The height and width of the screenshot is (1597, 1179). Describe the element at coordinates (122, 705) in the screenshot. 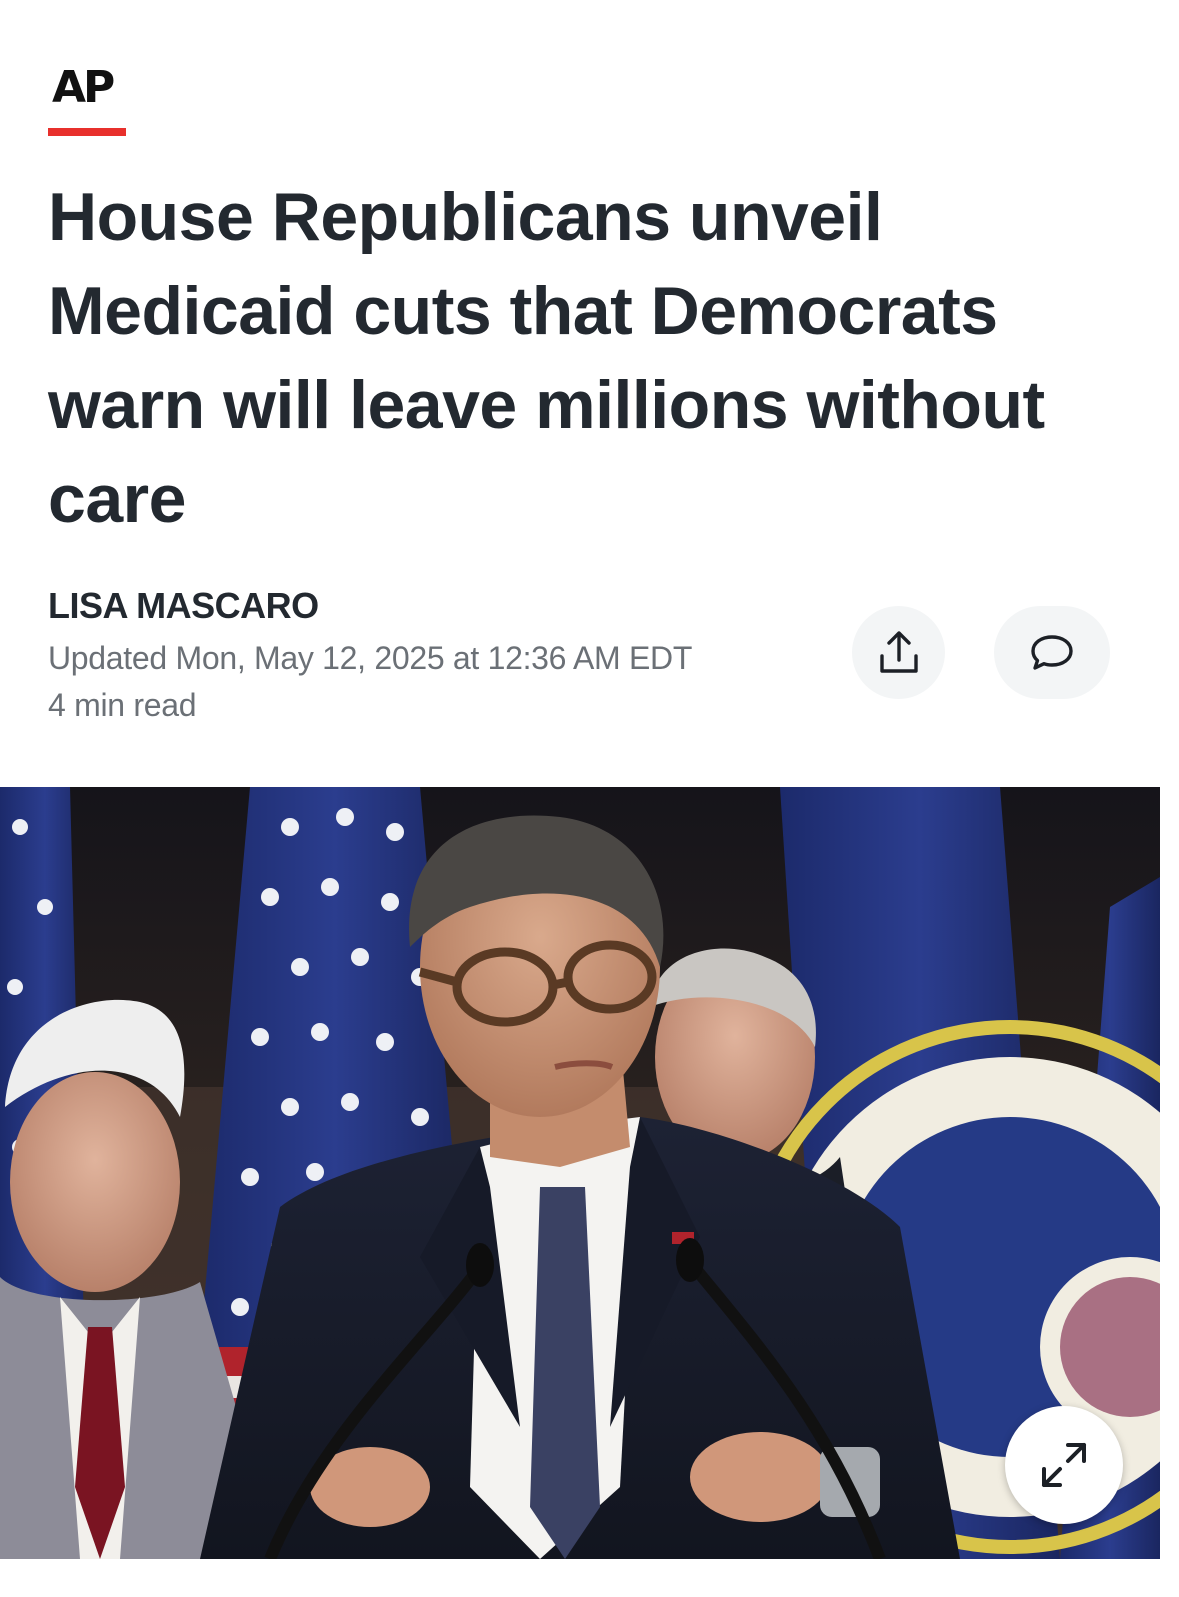

I see `read-time: 4 min read` at that location.